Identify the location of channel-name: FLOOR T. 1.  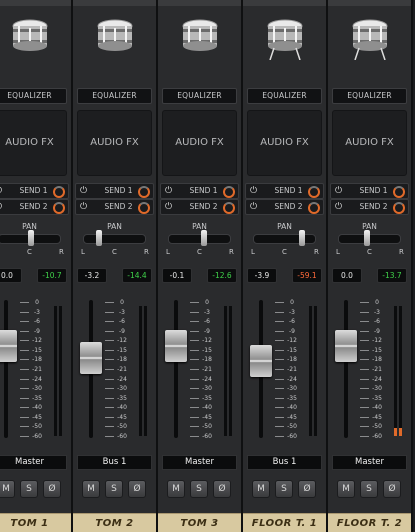
(284, 522).